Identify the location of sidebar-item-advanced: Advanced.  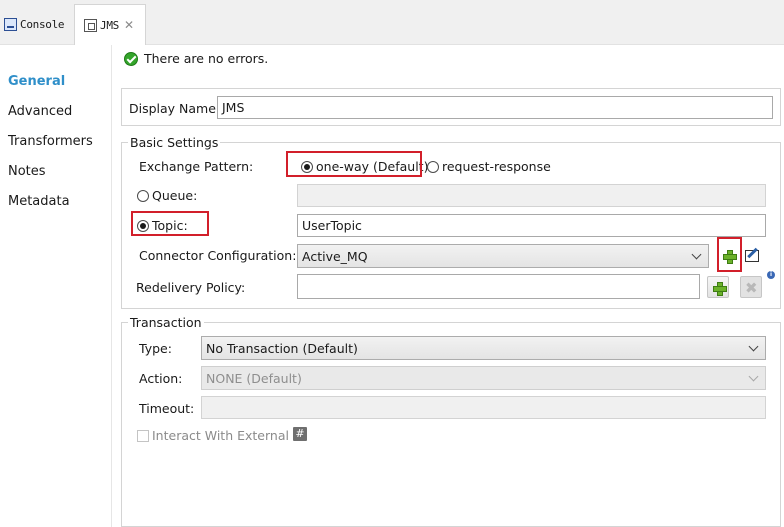
(40, 111).